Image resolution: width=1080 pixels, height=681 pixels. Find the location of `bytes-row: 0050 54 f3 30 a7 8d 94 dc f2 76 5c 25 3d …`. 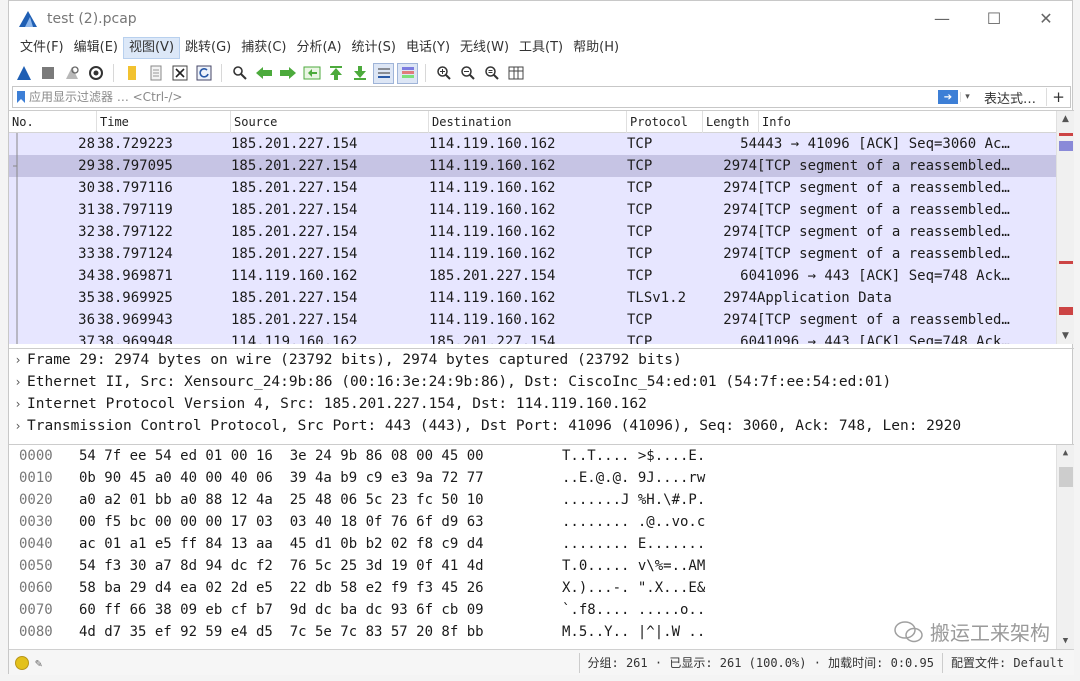

bytes-row: 0050 54 f3 30 a7 8d 94 dc f2 76 5c 25 3d … is located at coordinates (541, 566).